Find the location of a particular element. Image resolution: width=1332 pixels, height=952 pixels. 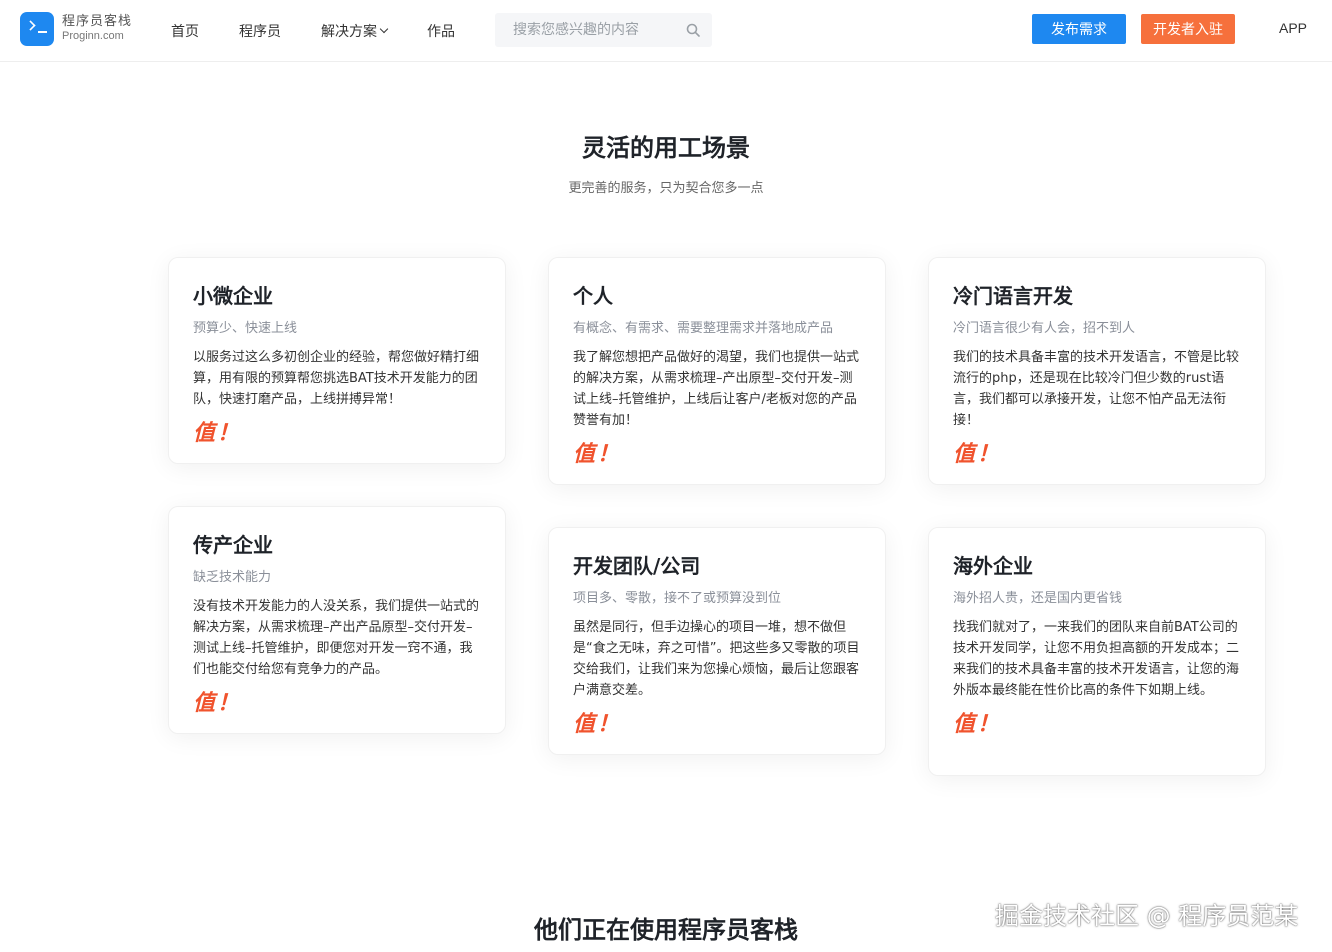

card-subtitle: 项目多、零散，接不了或预算没到位 is located at coordinates (677, 598).